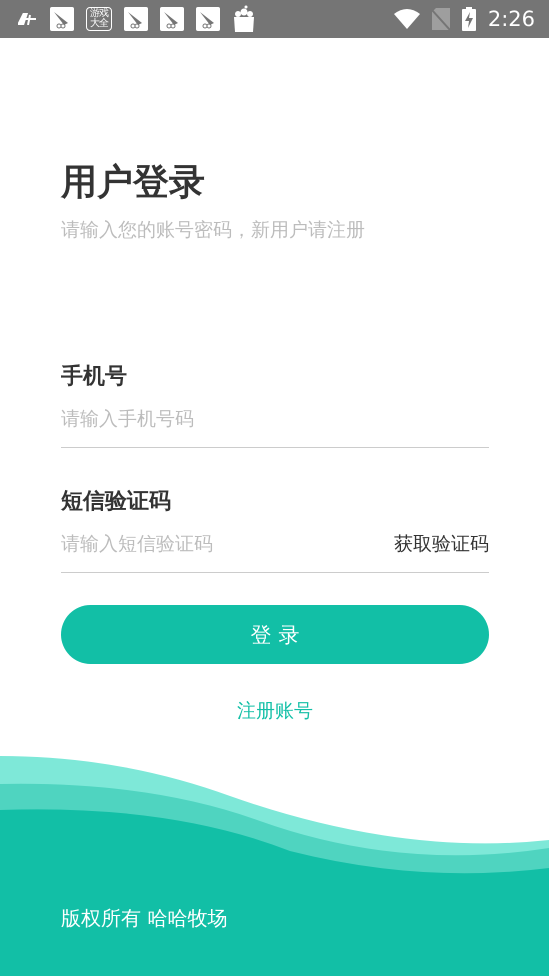 This screenshot has height=976, width=549. Describe the element at coordinates (94, 377) in the screenshot. I see `field-label: 手机号` at that location.